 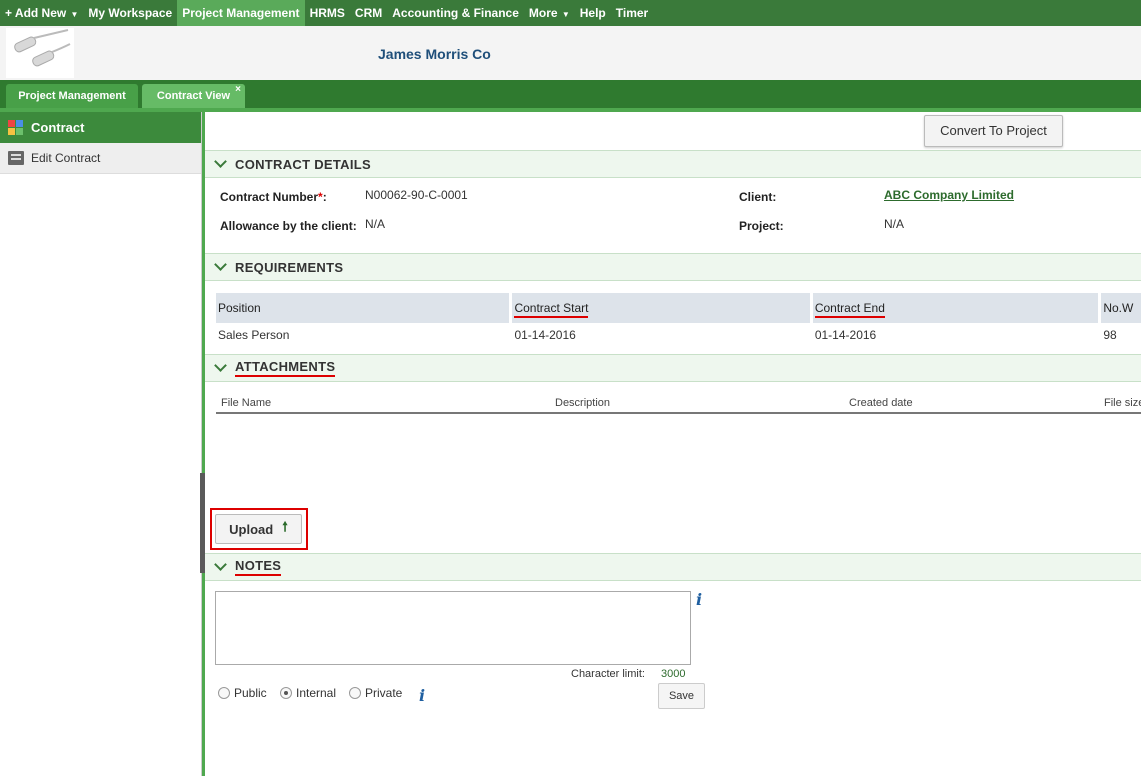 I want to click on radio-button-selected, so click(x=286, y=693).